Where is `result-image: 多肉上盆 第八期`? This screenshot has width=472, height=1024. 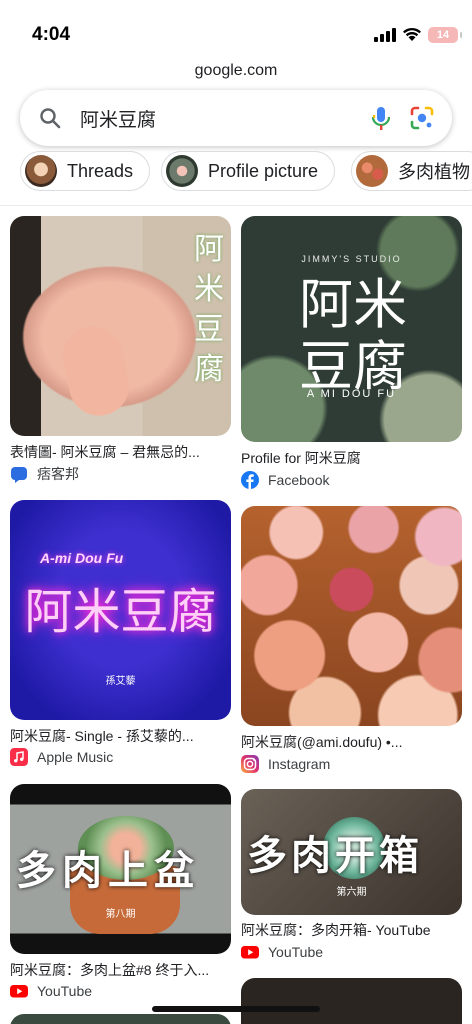
result-image: 多肉上盆 第八期 is located at coordinates (120, 869).